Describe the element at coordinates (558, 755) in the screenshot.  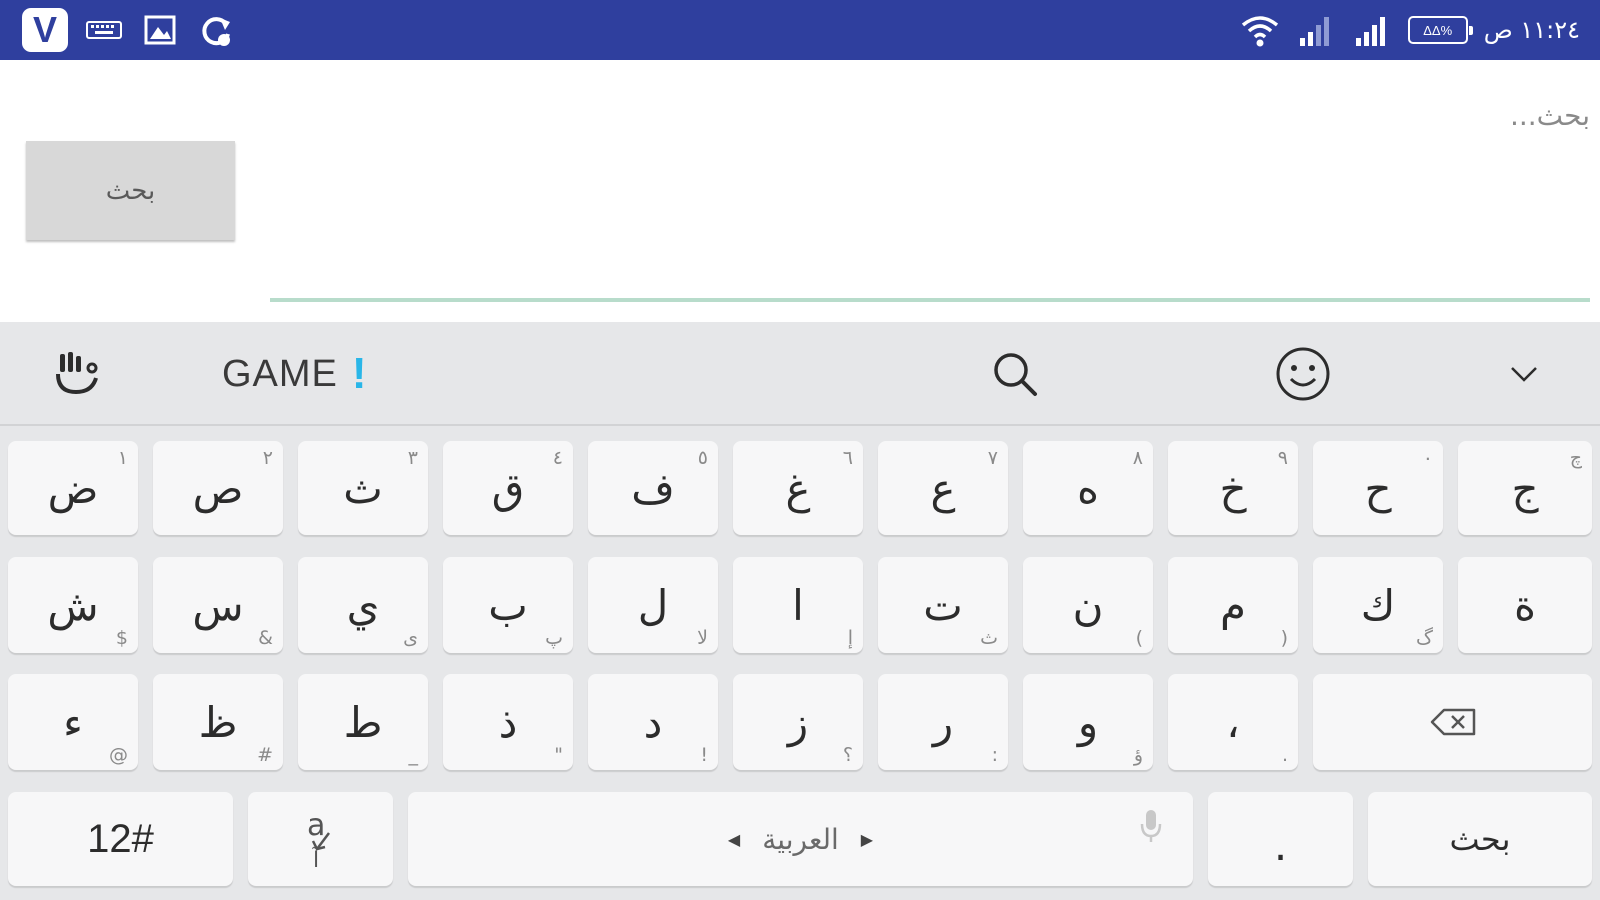
I see `key-hint: "` at that location.